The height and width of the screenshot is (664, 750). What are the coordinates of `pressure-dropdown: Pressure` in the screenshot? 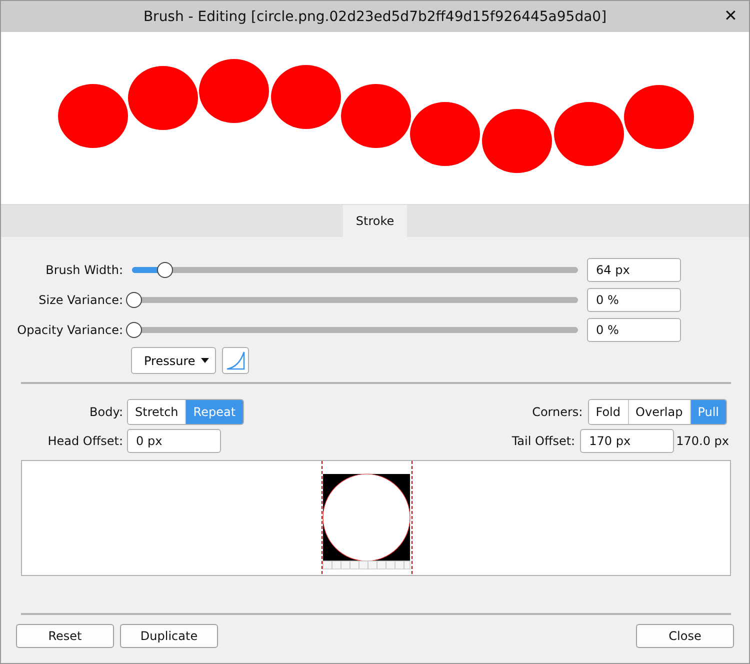 It's located at (173, 360).